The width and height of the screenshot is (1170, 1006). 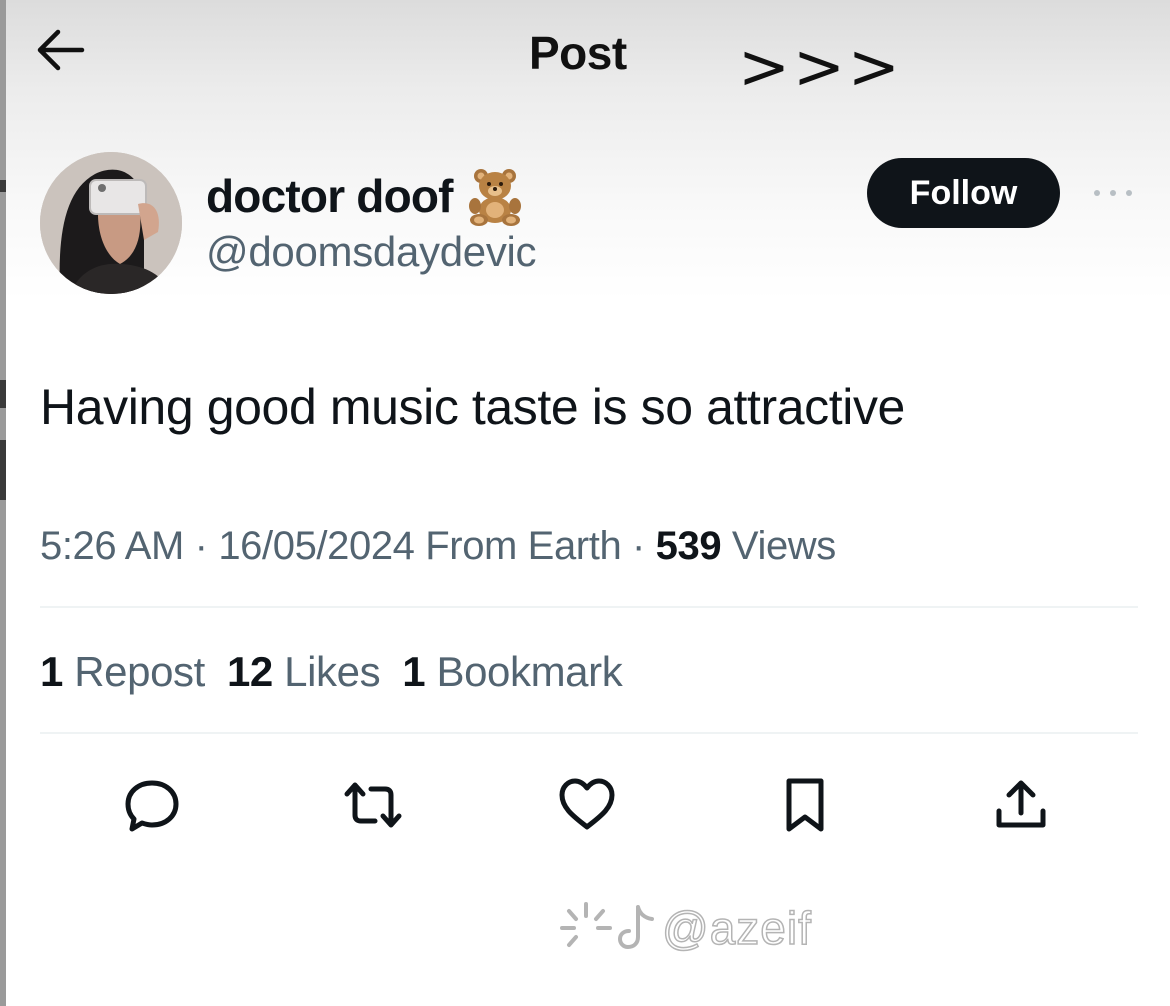 I want to click on more-options-button, so click(x=1113, y=193).